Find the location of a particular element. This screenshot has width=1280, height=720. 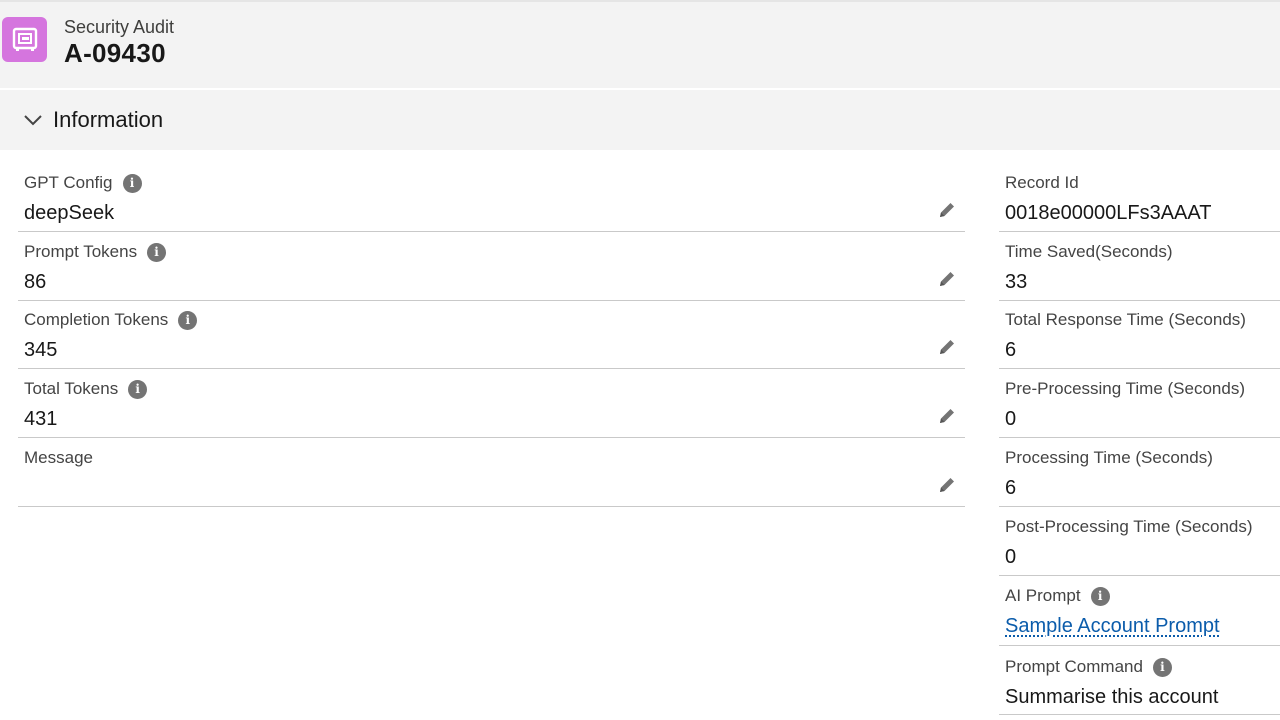

field-message: Message is located at coordinates (491, 472).